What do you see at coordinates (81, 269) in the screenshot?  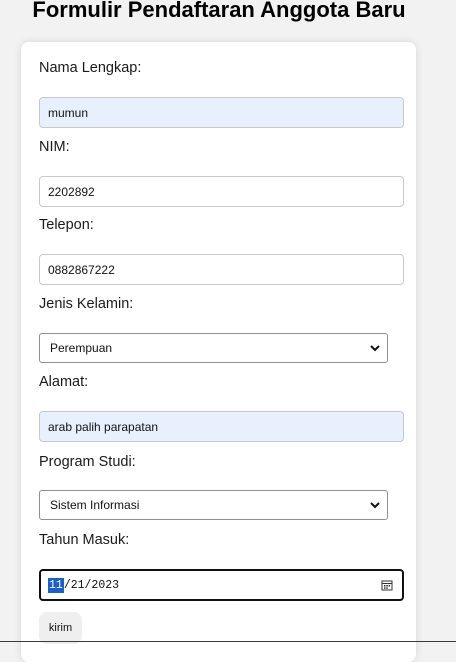 I see `telepon-value: 0882867222` at bounding box center [81, 269].